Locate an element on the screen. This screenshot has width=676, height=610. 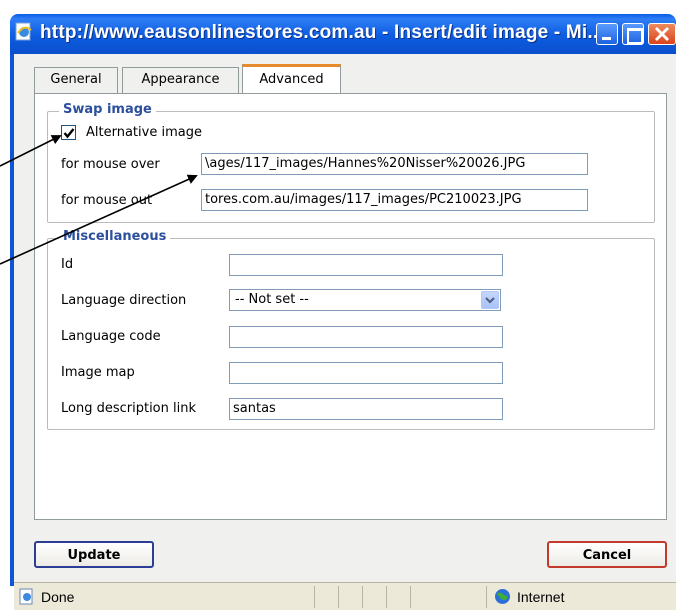
id-label: Id is located at coordinates (67, 264).